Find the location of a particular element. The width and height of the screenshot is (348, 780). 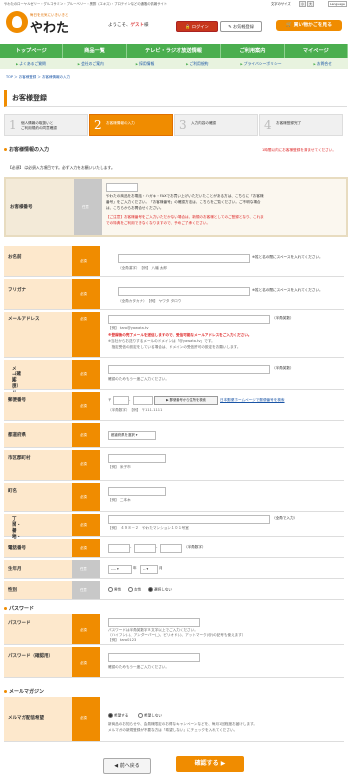

step-2-label: お客様情報の入力 is located at coordinates (120, 123).